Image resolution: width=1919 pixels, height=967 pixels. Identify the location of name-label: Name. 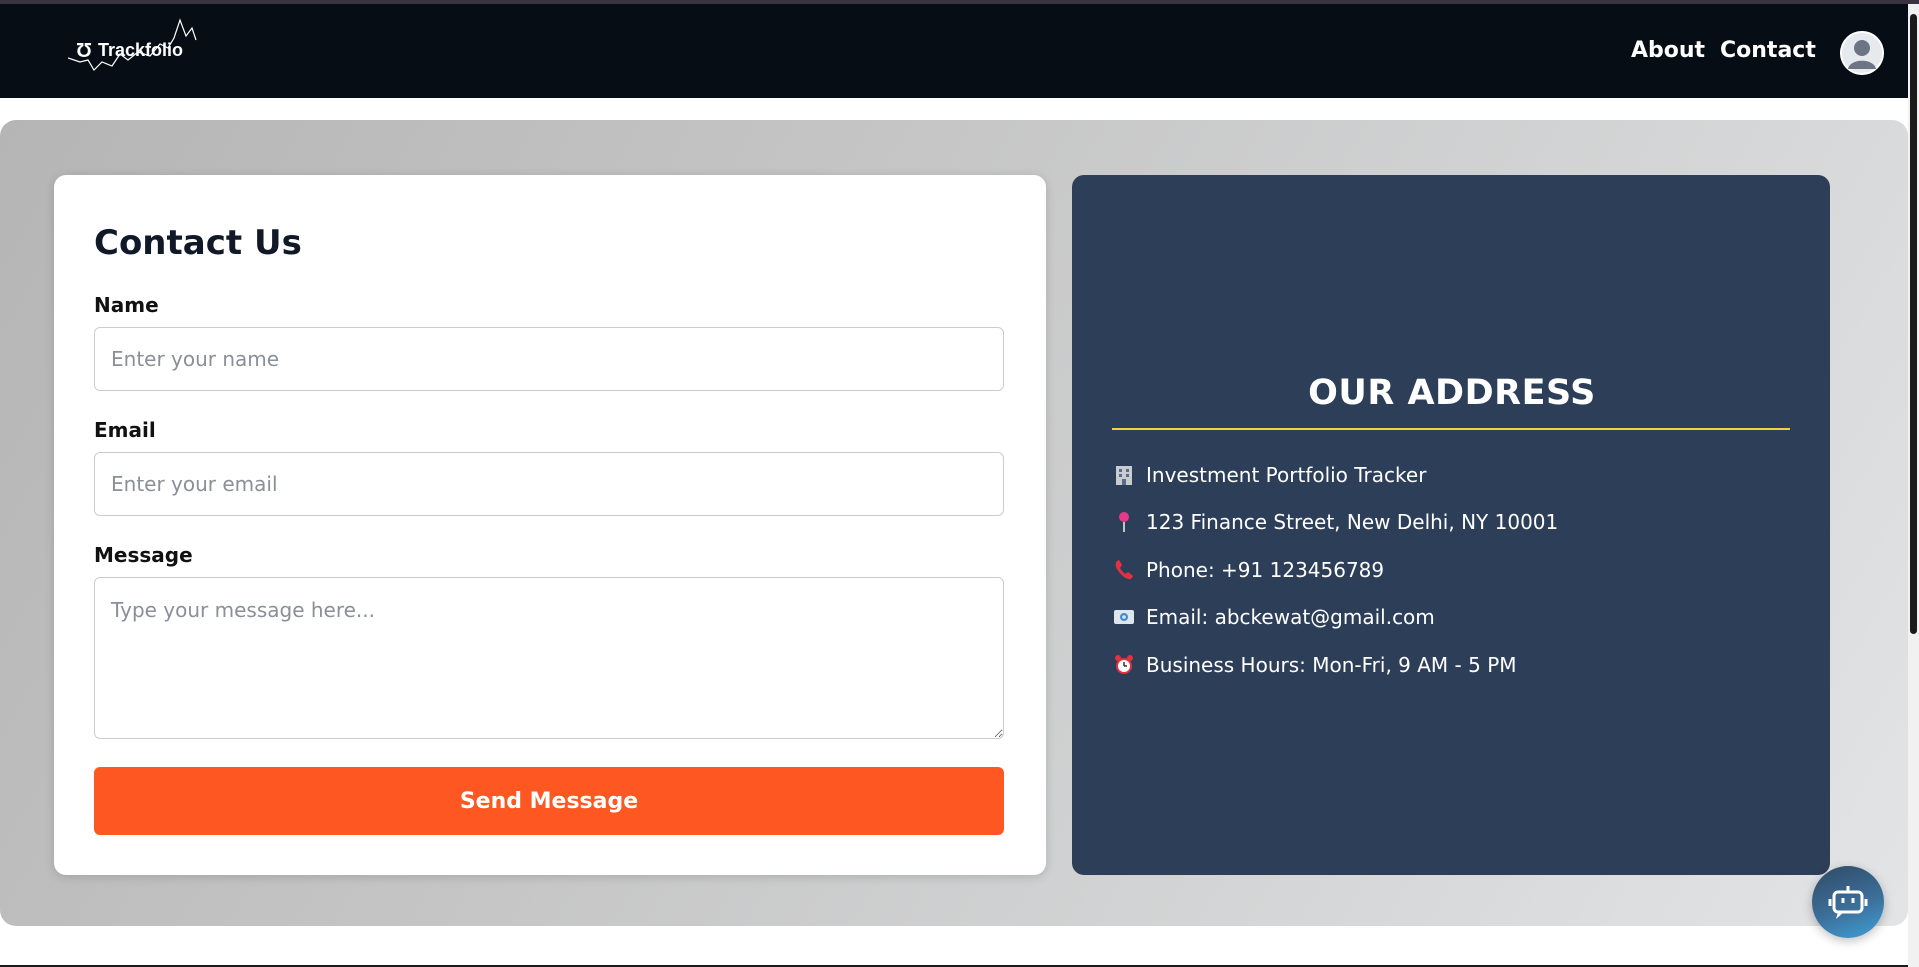
(126, 305).